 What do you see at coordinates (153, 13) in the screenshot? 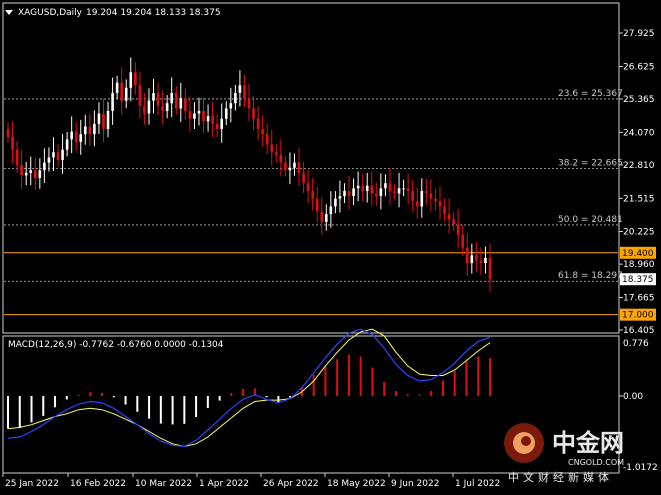
I see `ohlc-readout: 19.204 19.204 18.133 18.375` at bounding box center [153, 13].